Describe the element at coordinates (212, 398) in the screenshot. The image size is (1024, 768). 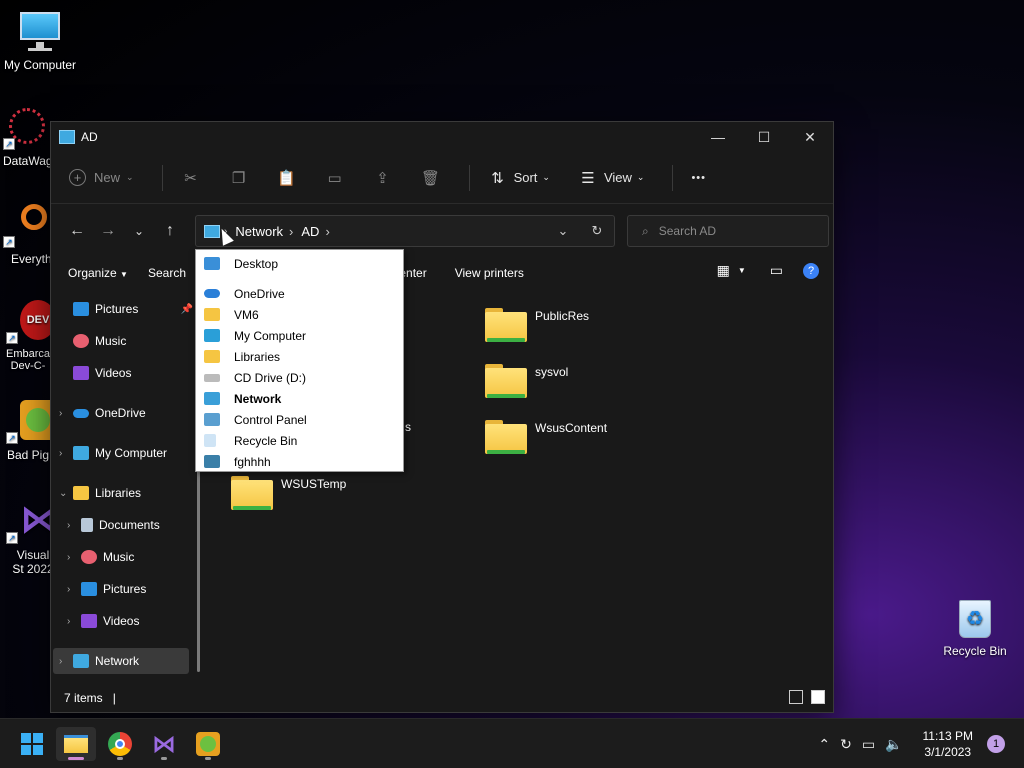
I see `network-icon` at that location.